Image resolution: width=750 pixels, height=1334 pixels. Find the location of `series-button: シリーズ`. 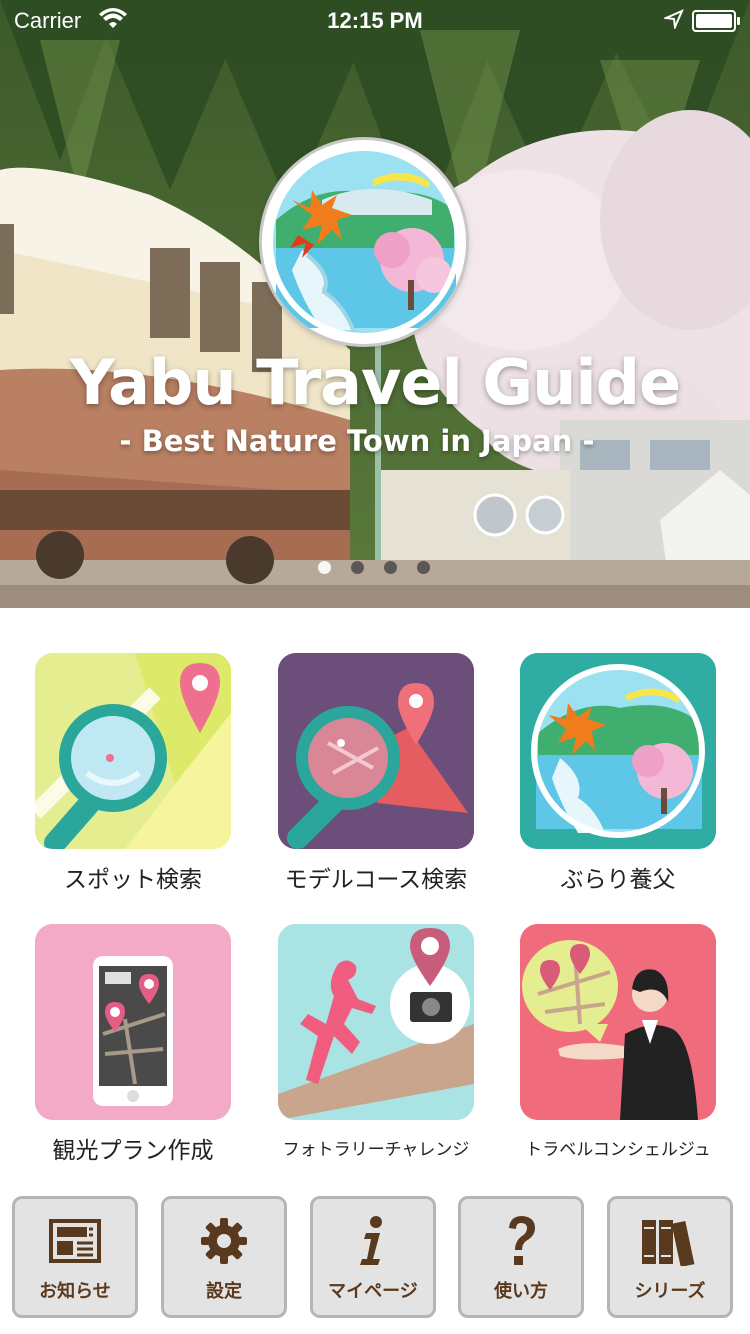

series-button: シリーズ is located at coordinates (670, 1257).